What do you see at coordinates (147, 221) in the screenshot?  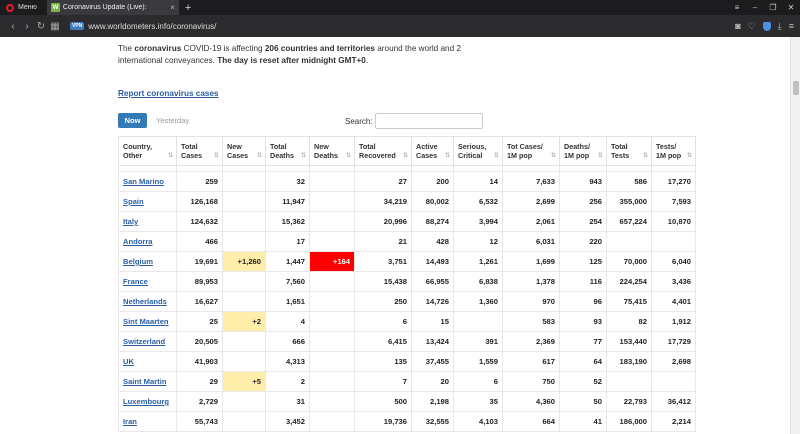 I see `country-link: Italy` at bounding box center [147, 221].